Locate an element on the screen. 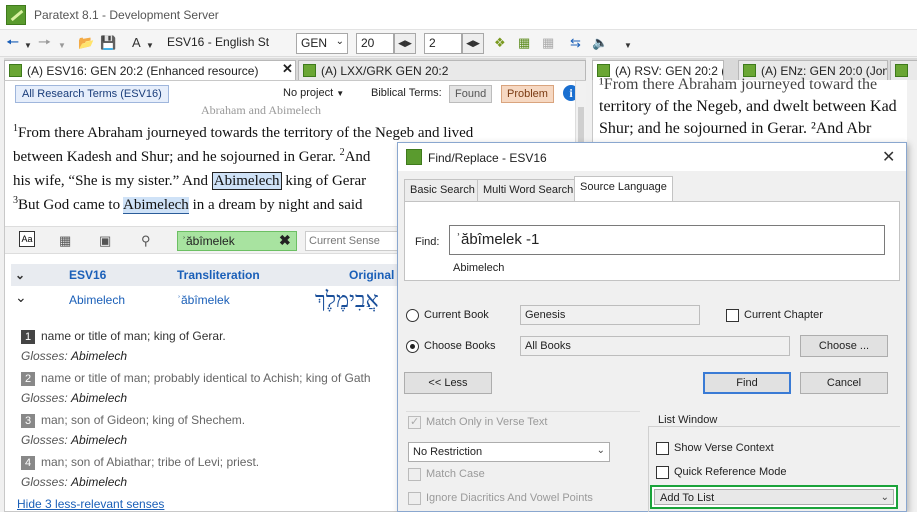 This screenshot has width=917, height=512. gloss-value: Abimelech is located at coordinates (99, 398).